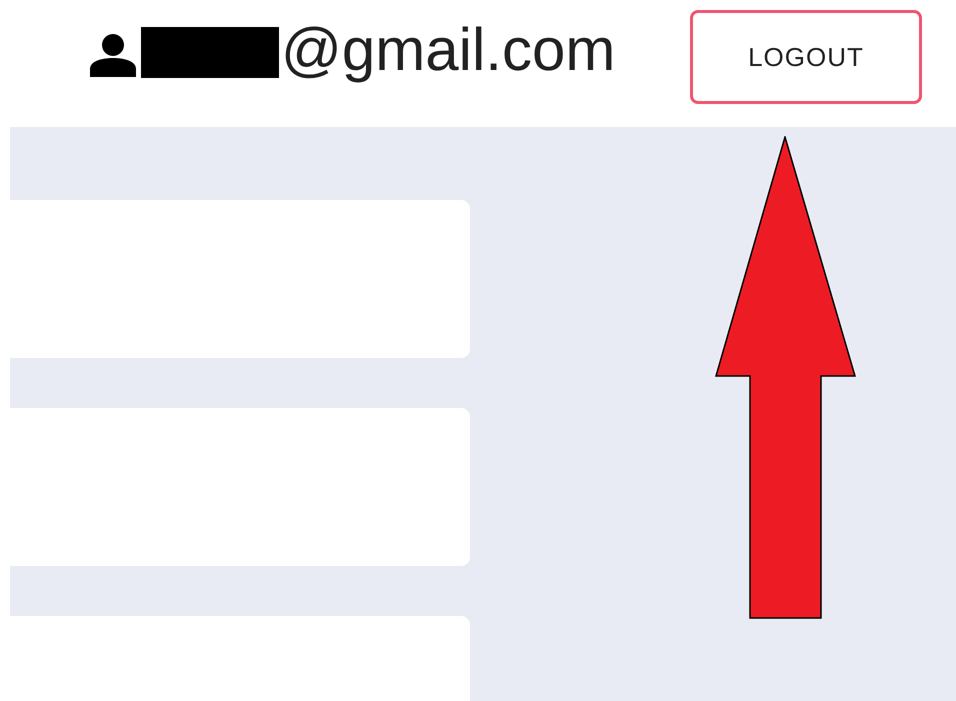  I want to click on user-icon, so click(113, 55).